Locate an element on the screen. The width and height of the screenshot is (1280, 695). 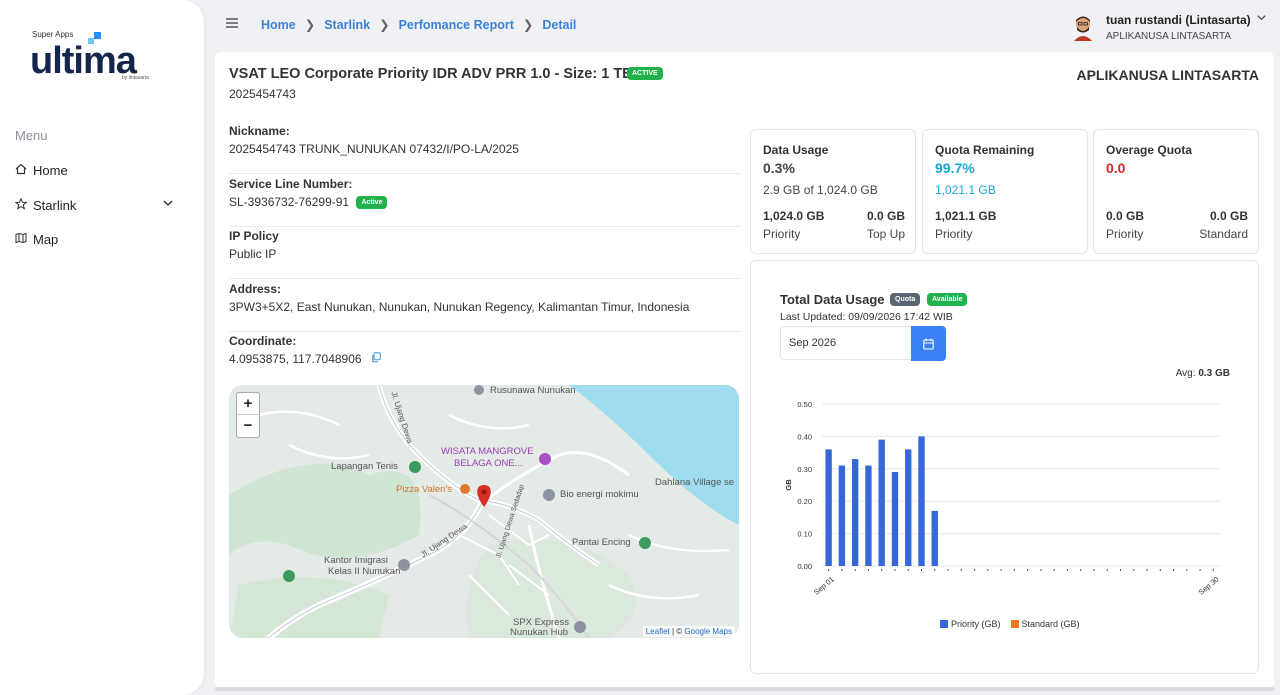
copy-icon is located at coordinates (376, 359).